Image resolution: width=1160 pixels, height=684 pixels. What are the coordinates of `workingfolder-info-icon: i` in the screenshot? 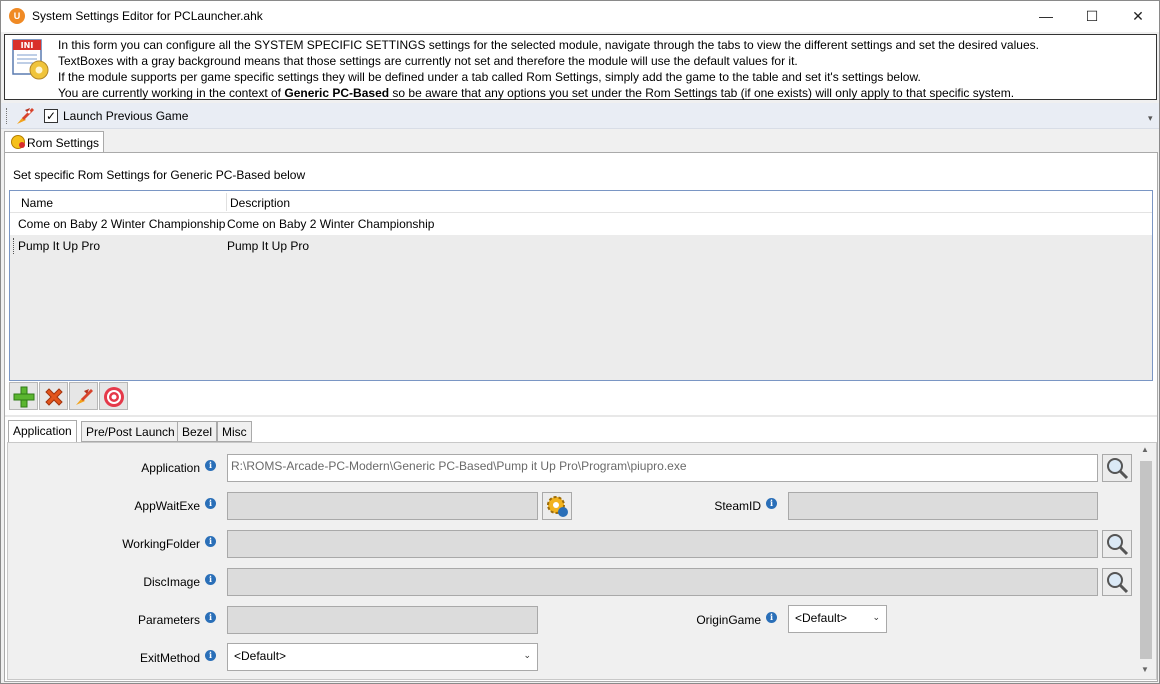 It's located at (210, 541).